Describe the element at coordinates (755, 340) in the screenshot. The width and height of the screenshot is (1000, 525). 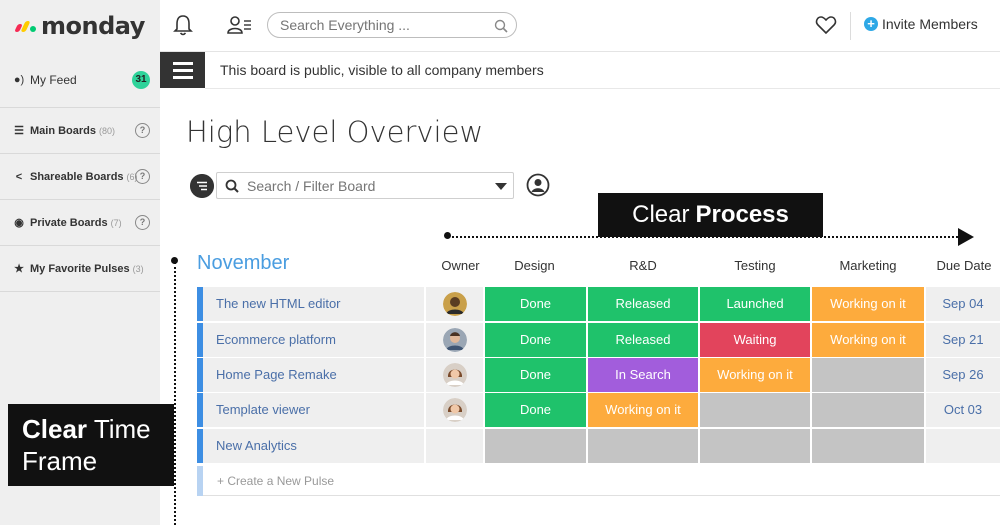
I see `status-cell-testing: Waiting` at that location.